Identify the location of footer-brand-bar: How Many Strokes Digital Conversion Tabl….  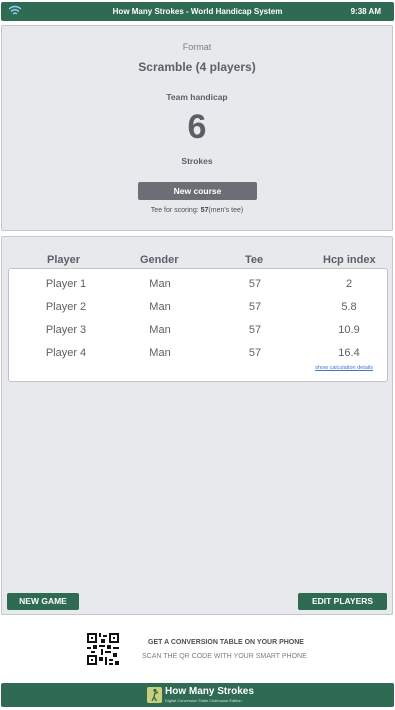
(197, 695).